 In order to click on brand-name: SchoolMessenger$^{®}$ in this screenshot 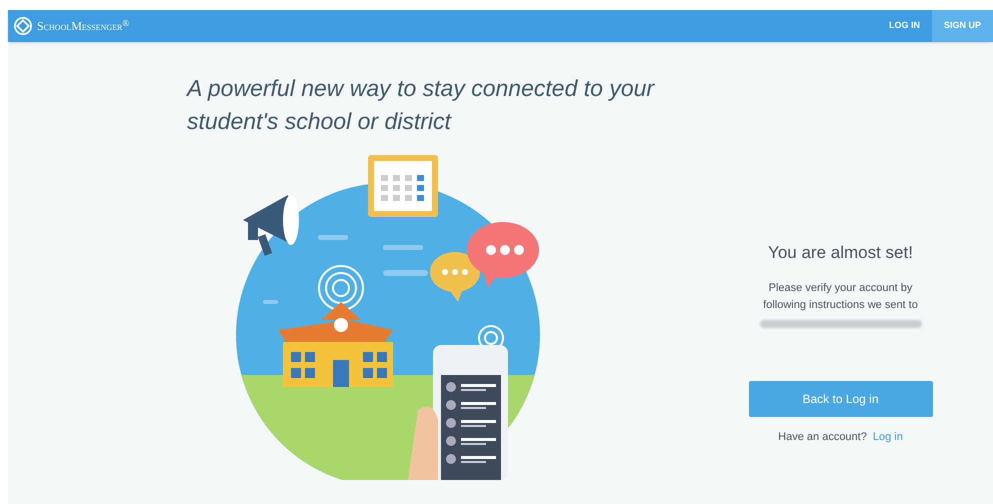, I will do `click(83, 26)`.